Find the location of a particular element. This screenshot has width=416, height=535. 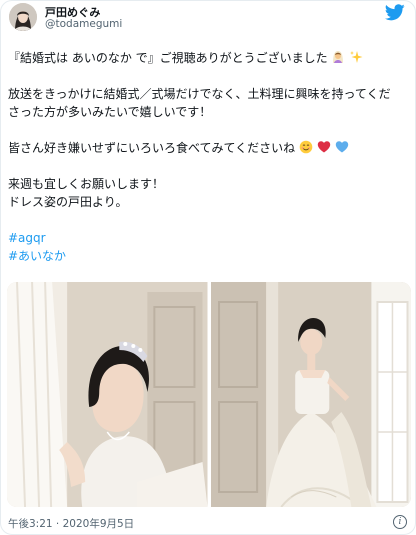

smiling-face-icon is located at coordinates (306, 147).